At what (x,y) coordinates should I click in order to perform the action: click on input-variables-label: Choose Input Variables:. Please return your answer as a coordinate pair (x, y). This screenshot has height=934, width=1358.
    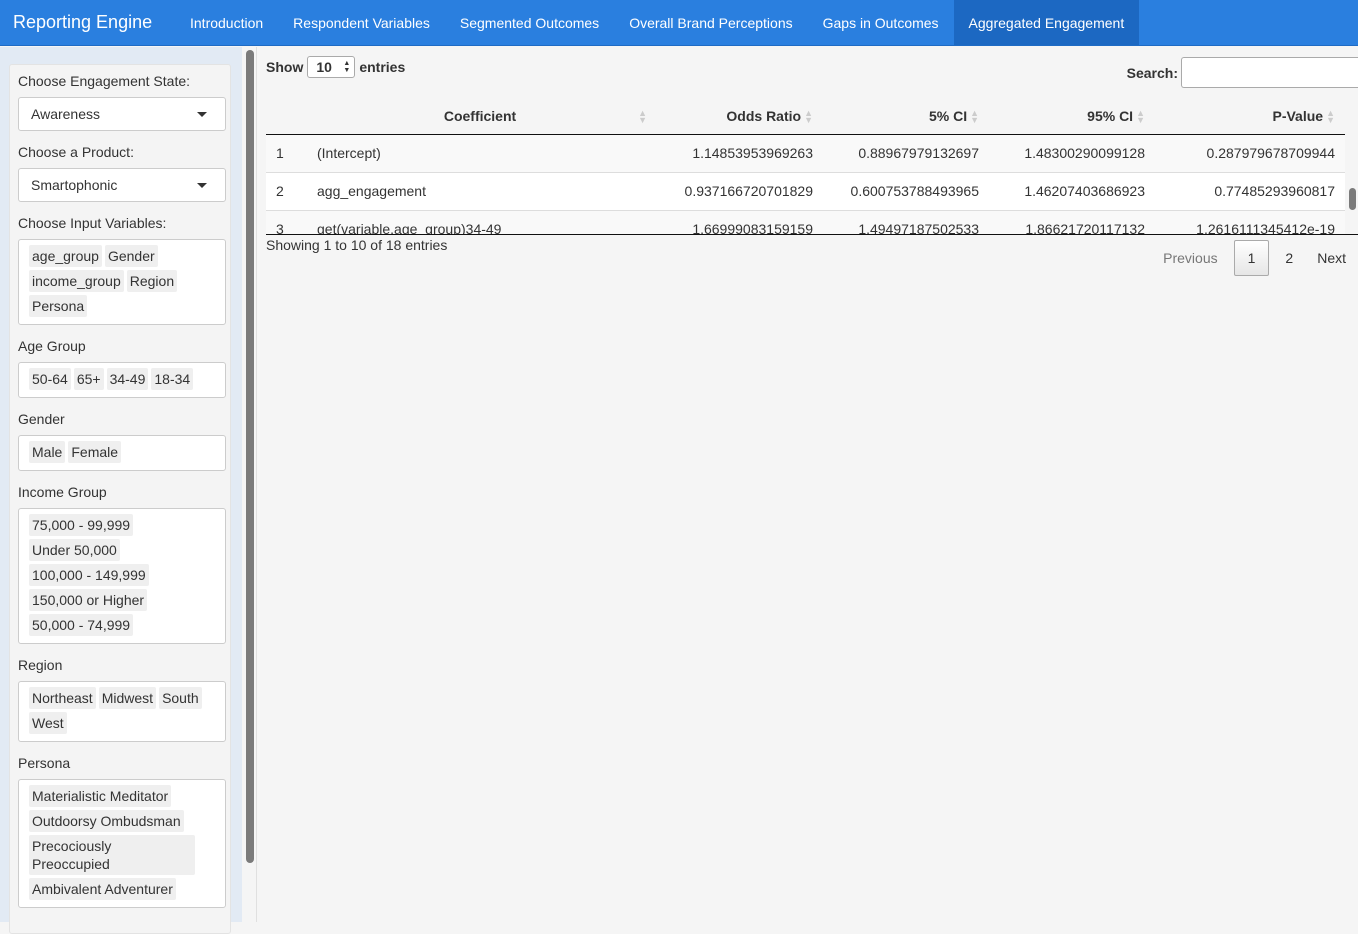
    Looking at the image, I should click on (92, 223).